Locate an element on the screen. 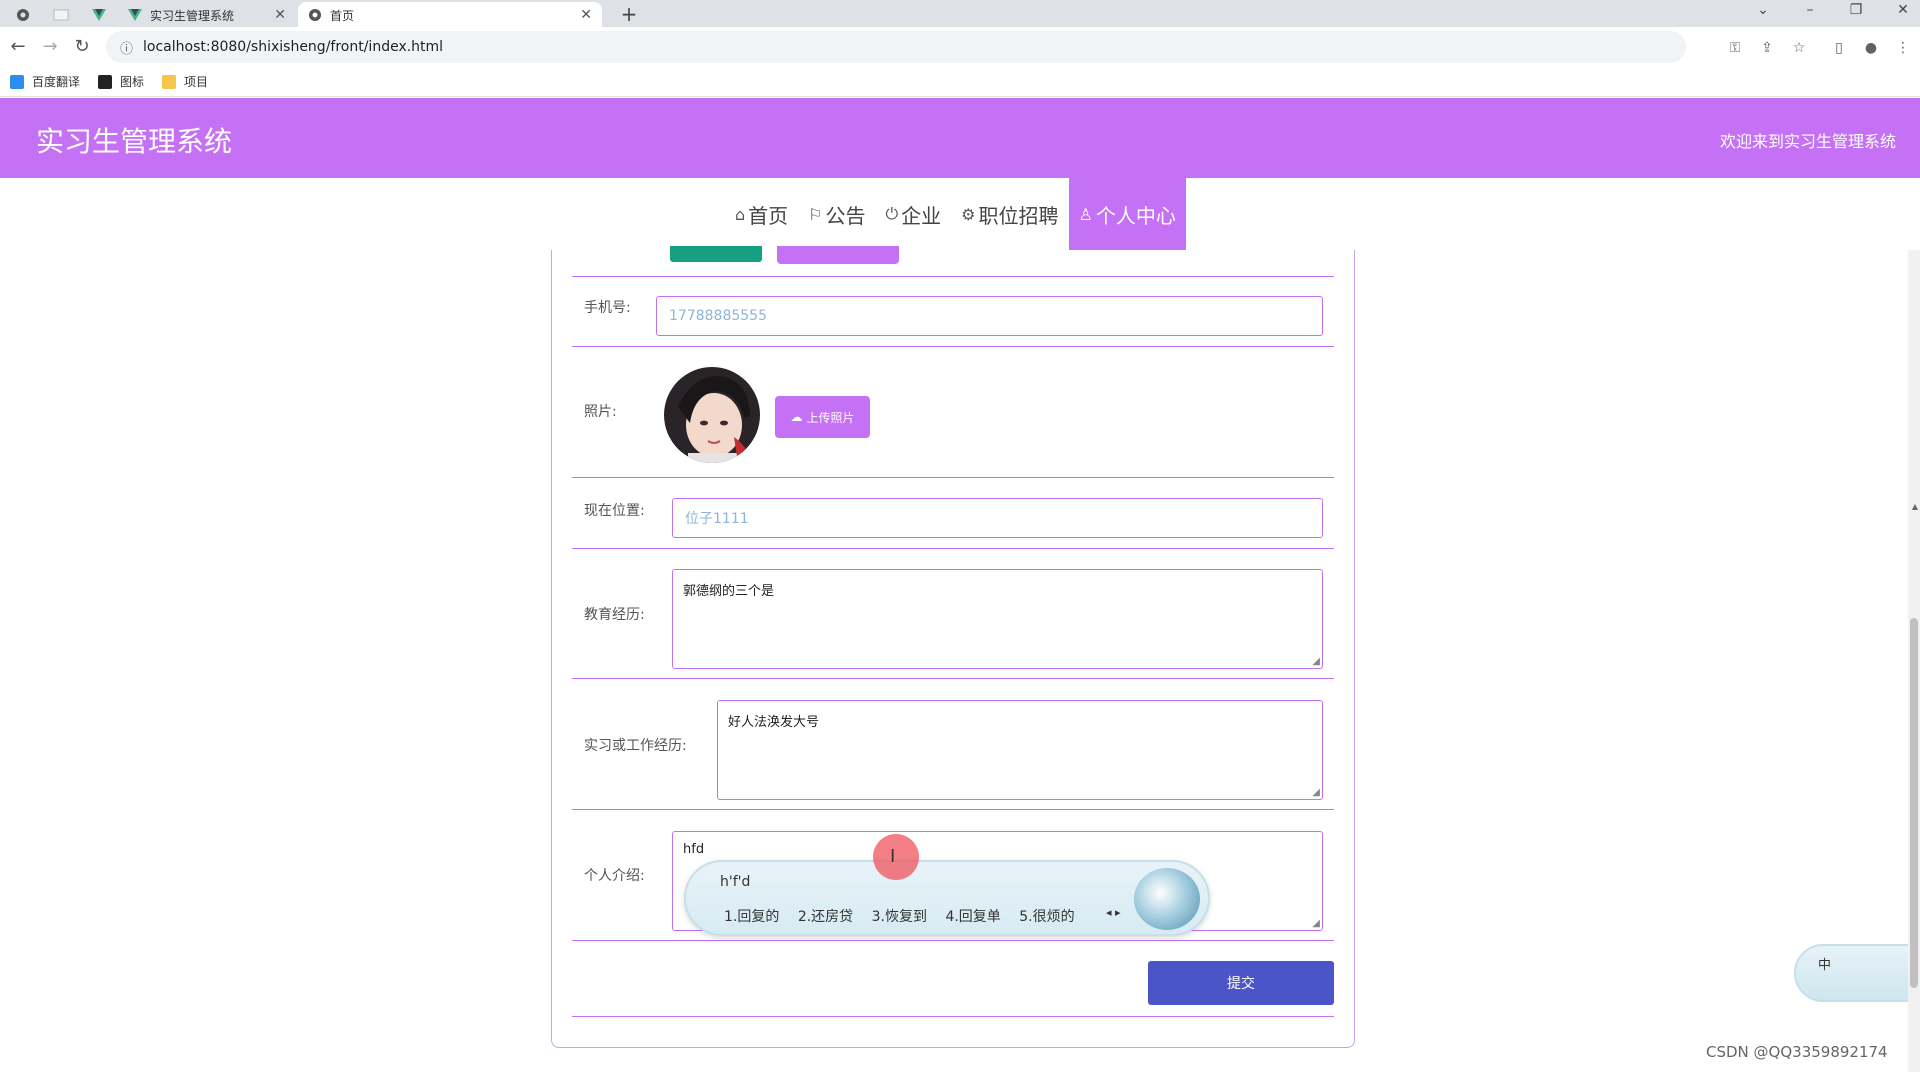 This screenshot has width=1920, height=1072. text-cursor-icon: I is located at coordinates (893, 856).